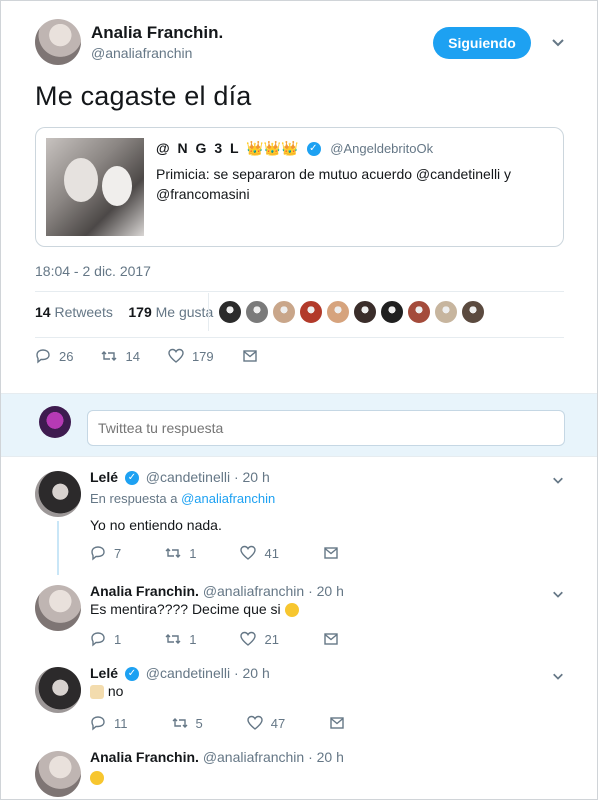 Image resolution: width=598 pixels, height=800 pixels. Describe the element at coordinates (43, 312) in the screenshot. I see `retweets-count: 14` at that location.